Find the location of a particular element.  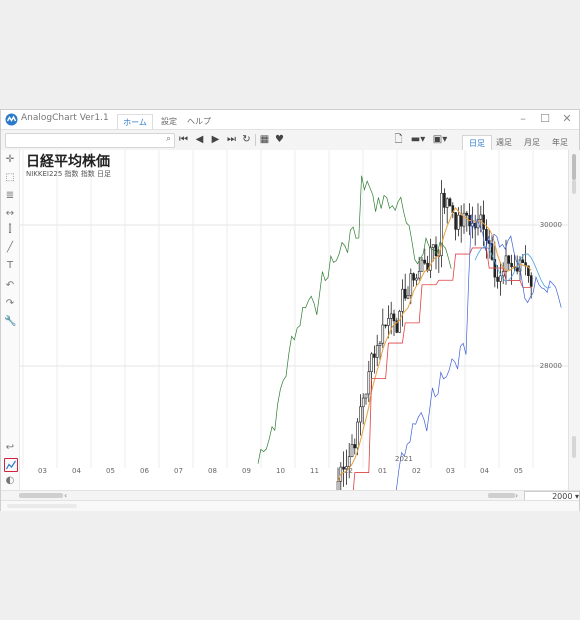

month-label-09: 09 is located at coordinates (246, 471).